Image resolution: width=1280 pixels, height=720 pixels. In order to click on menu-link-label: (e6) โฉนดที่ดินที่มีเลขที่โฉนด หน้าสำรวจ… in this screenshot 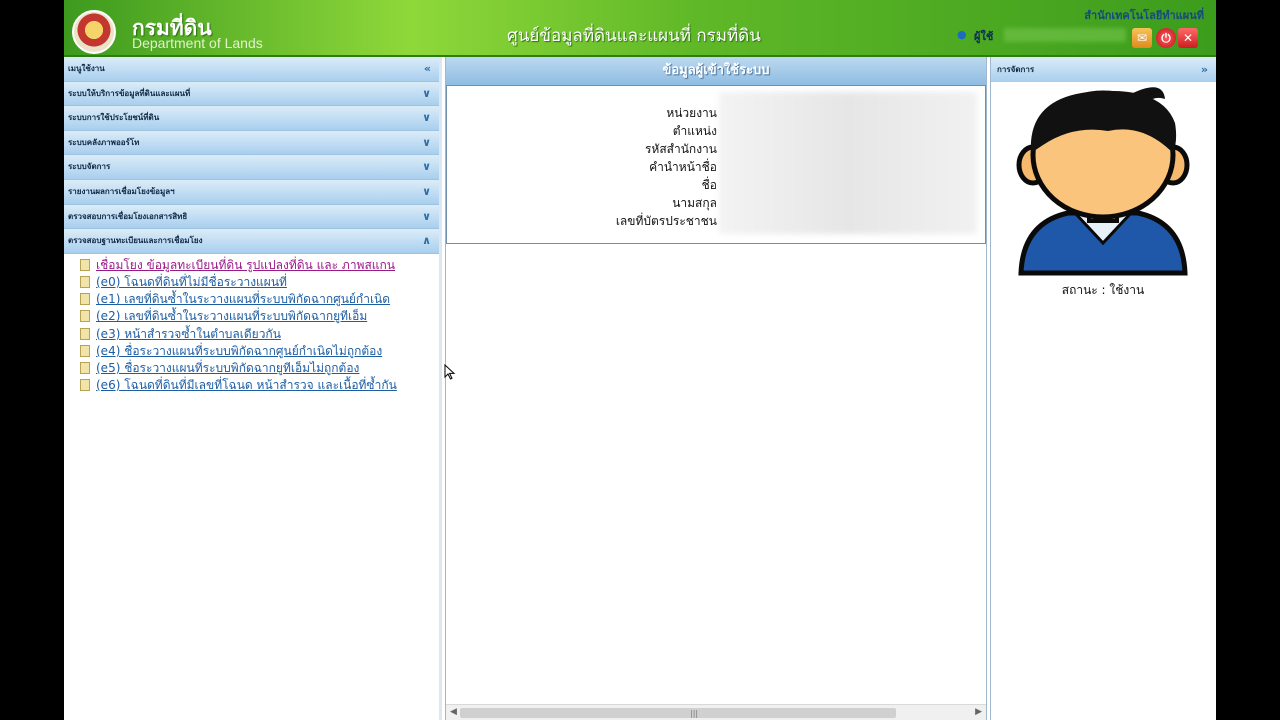, I will do `click(246, 385)`.